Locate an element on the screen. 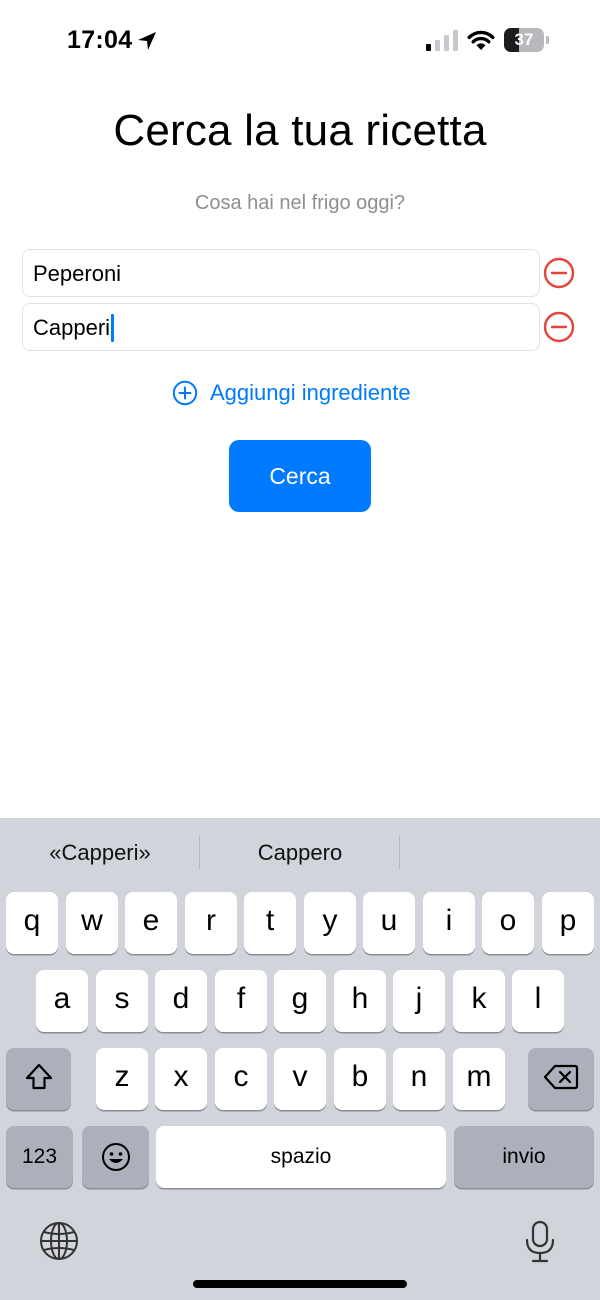  key-u: u is located at coordinates (389, 923).